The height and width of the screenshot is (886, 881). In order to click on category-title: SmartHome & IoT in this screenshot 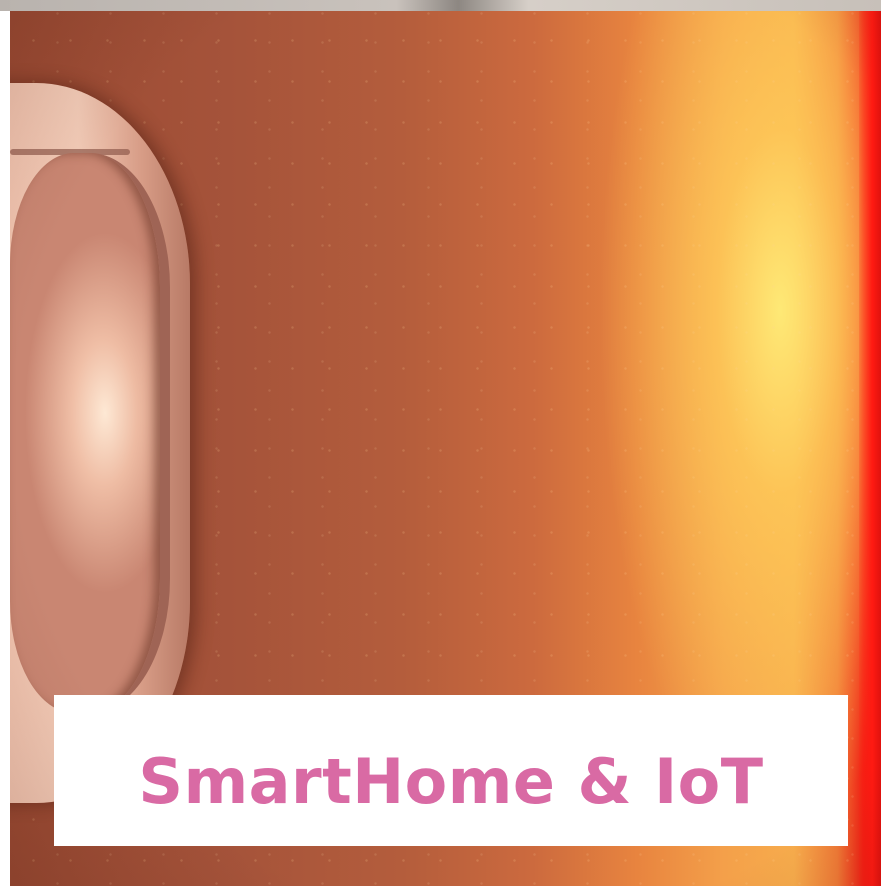, I will do `click(450, 770)`.